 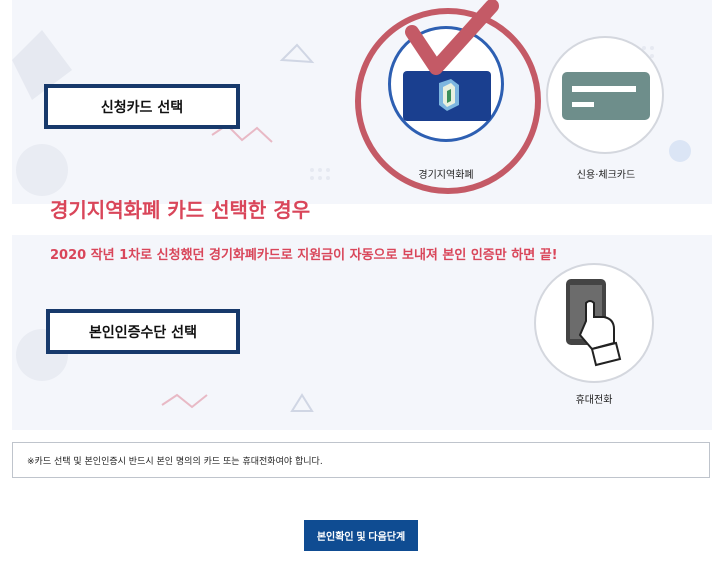 I want to click on card-section-label: 신청카드 선택, so click(x=142, y=106).